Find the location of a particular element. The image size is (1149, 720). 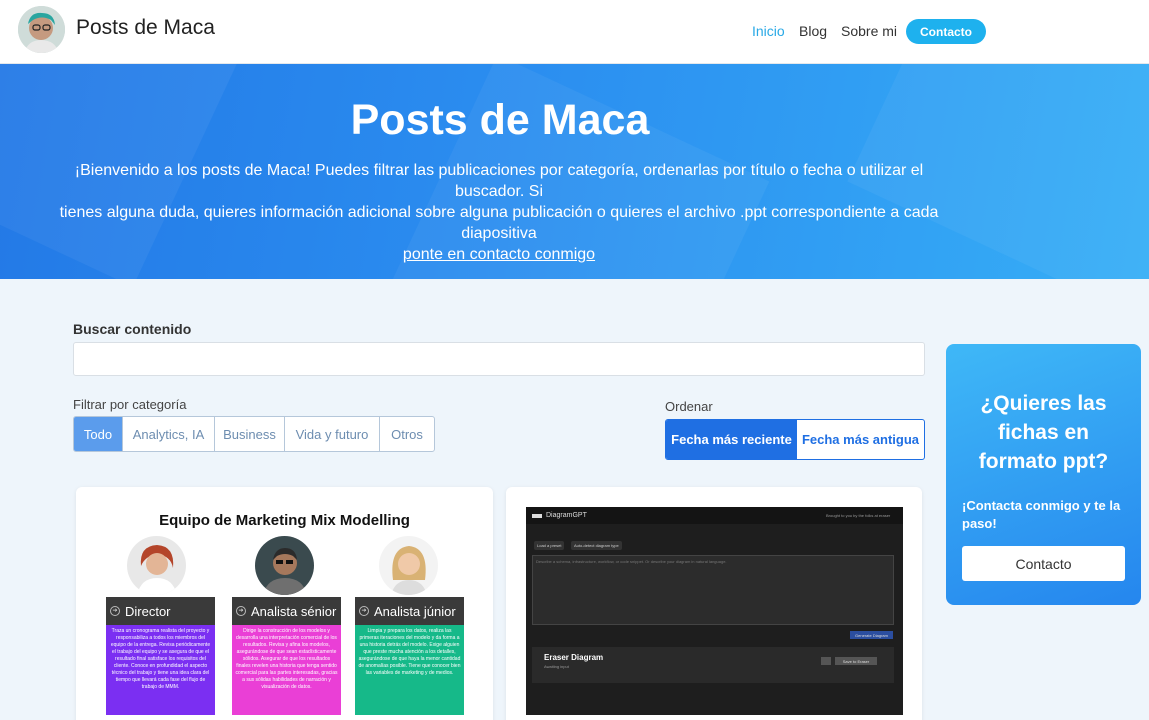

filter-analytics-ia: Analytics, IA is located at coordinates (169, 434).